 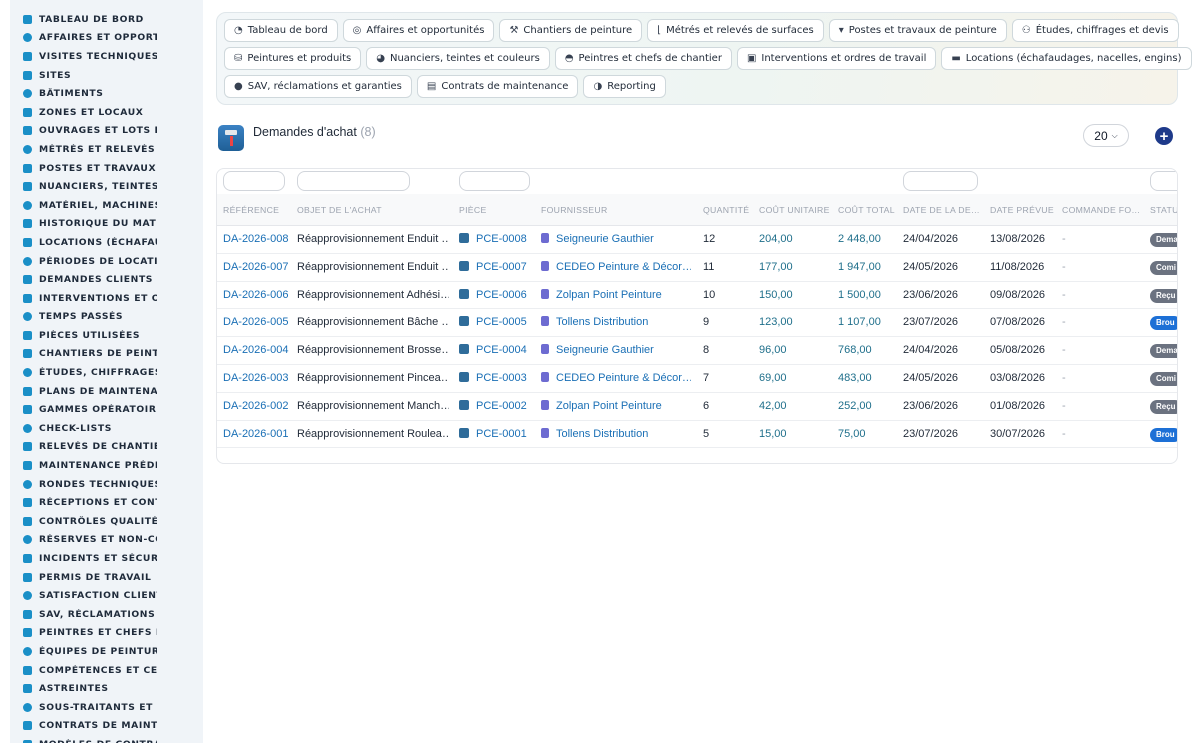 What do you see at coordinates (499, 435) in the screenshot?
I see `cell-piece: PCE-0001` at bounding box center [499, 435].